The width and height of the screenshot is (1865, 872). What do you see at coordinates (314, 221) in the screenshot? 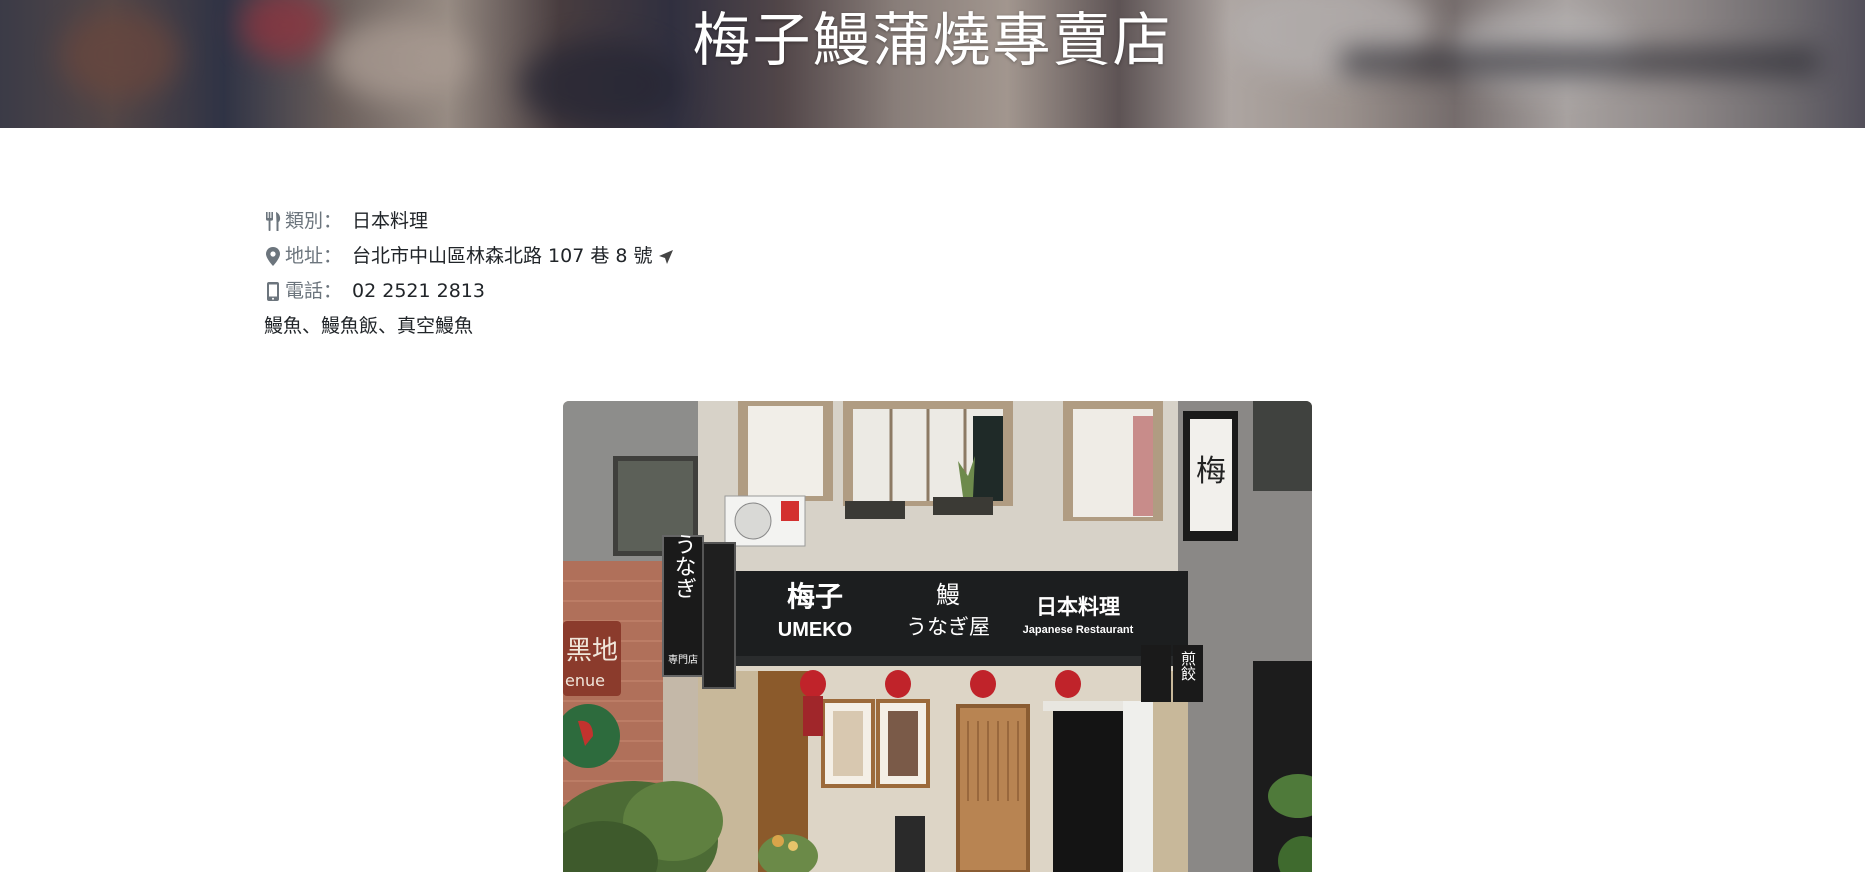
I see `category-label: 類別：` at bounding box center [314, 221].